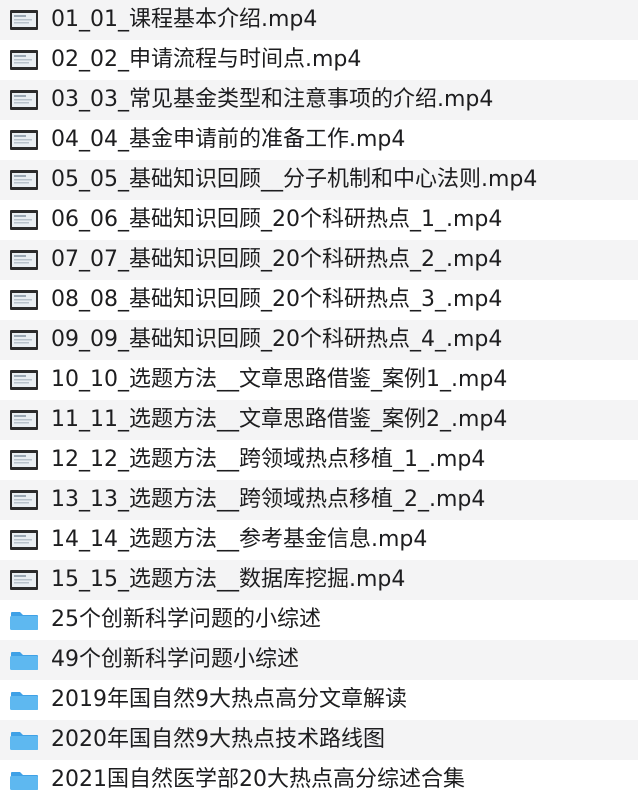 The image size is (638, 804). Describe the element at coordinates (268, 459) in the screenshot. I see `file-name: 12_12_选题方法__跨领域热点移植_1_.mp4` at that location.